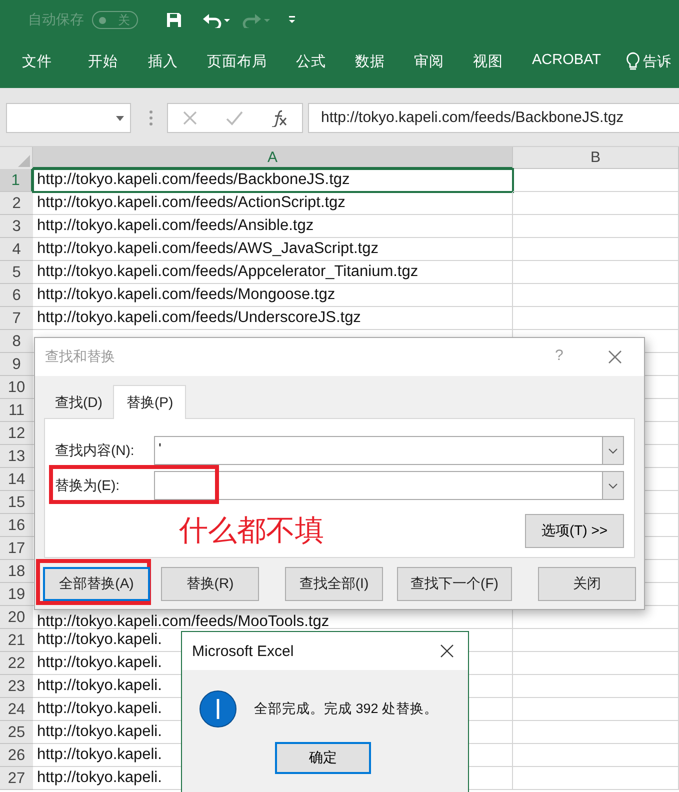 This screenshot has height=792, width=679. What do you see at coordinates (370, 61) in the screenshot?
I see `ribbon-tab: 数据` at bounding box center [370, 61].